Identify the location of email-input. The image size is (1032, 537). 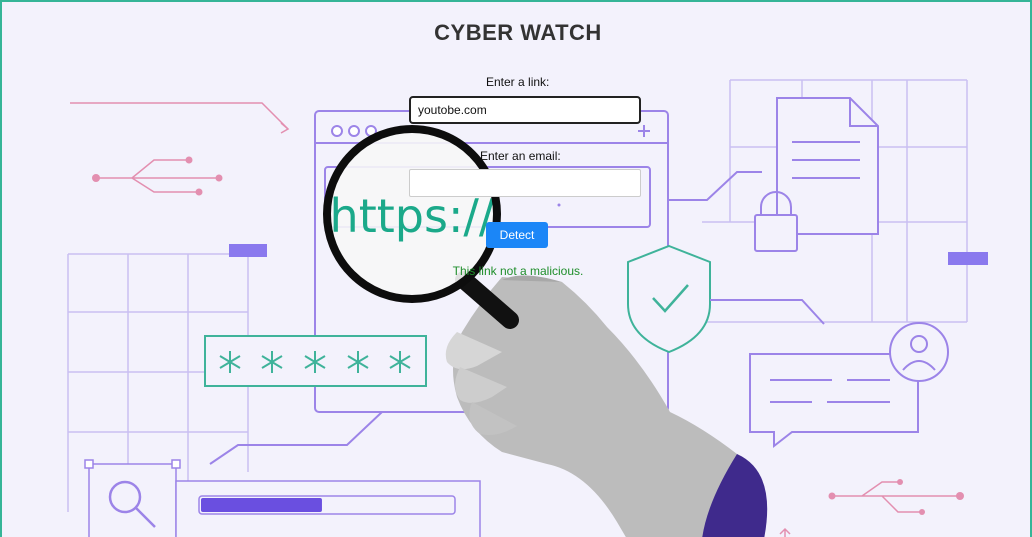
(525, 183).